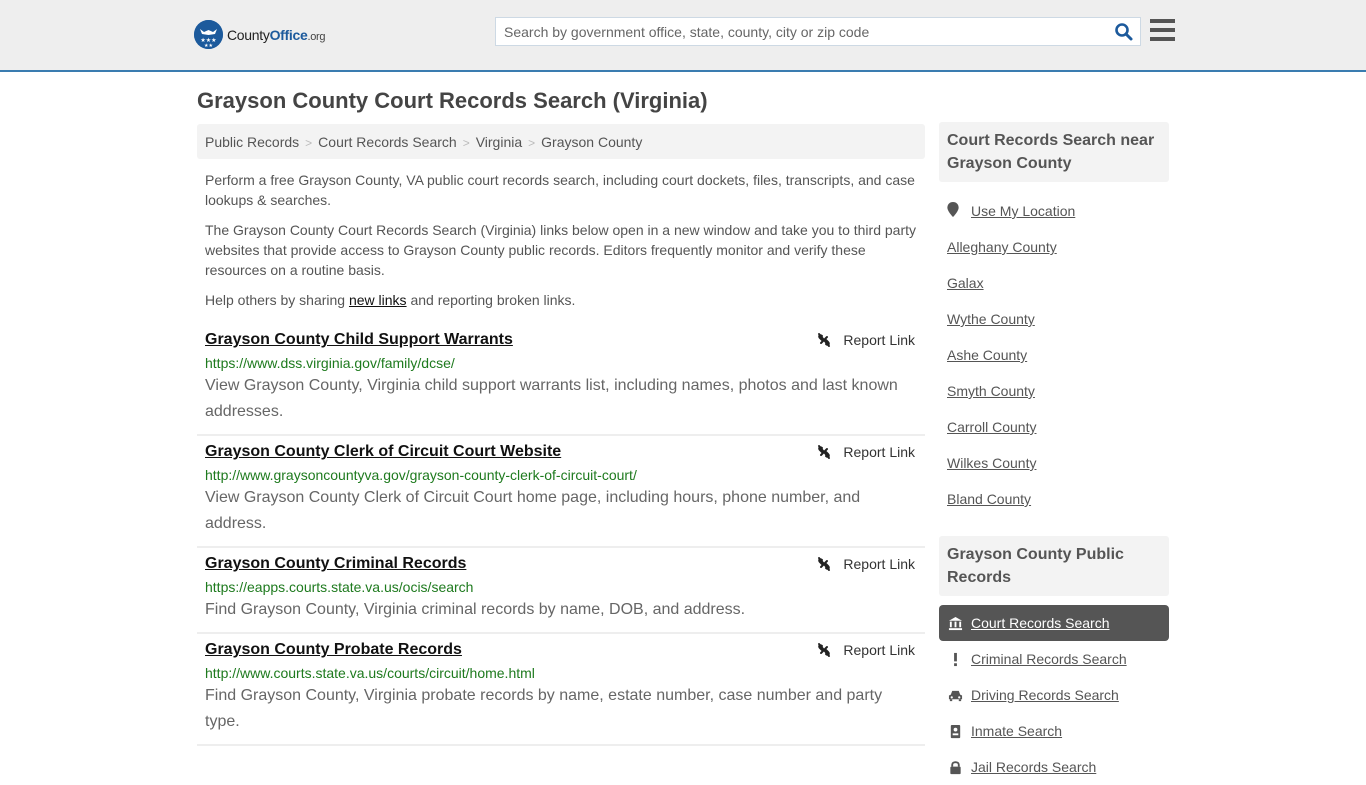  Describe the element at coordinates (1058, 219) in the screenshot. I see `use-my-location-link: Use My Location` at that location.